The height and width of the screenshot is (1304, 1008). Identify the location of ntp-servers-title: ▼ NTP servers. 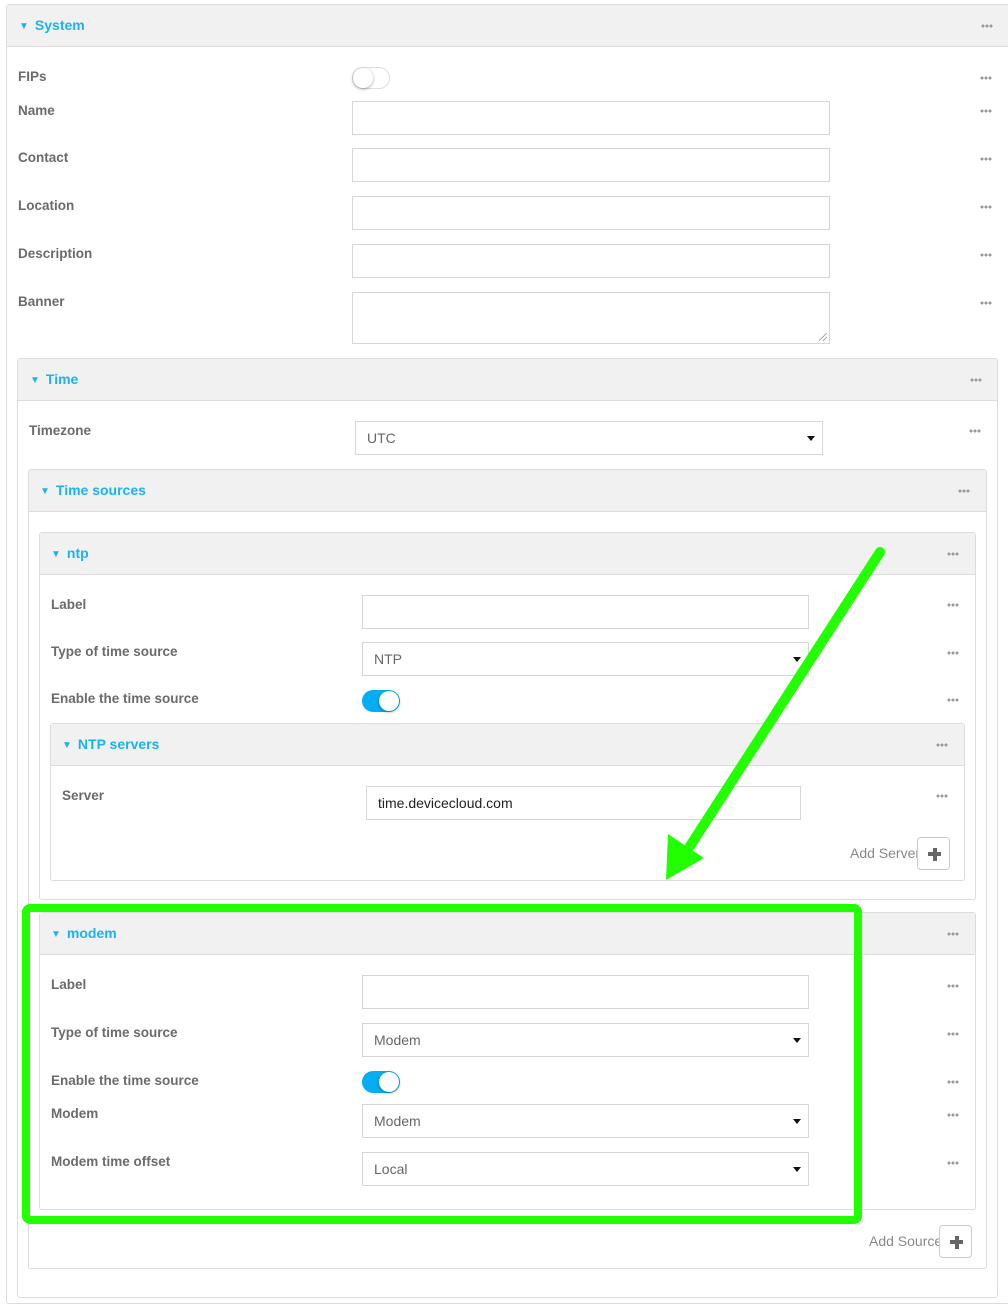
(110, 744).